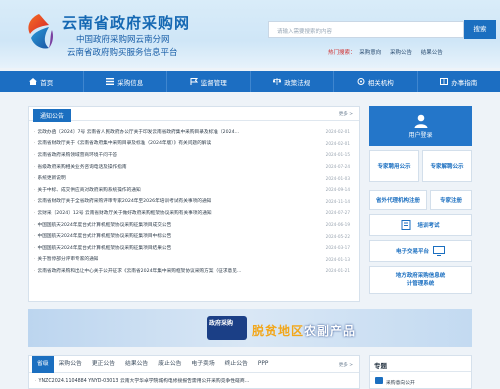  I want to click on topic-item: 采购意向公开, so click(400, 382).